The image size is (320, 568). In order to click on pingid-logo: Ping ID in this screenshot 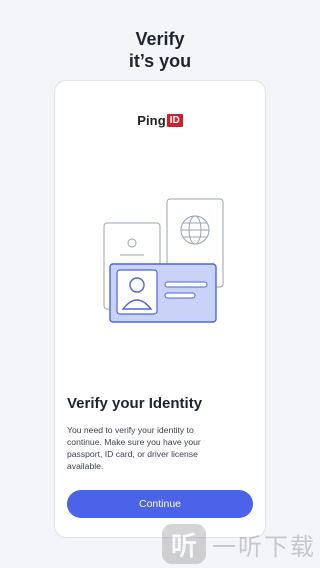, I will do `click(160, 120)`.